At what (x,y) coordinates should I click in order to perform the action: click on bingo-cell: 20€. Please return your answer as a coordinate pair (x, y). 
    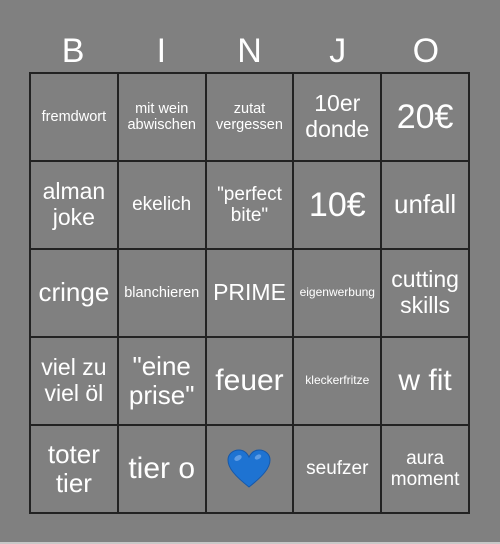
    Looking at the image, I should click on (426, 118).